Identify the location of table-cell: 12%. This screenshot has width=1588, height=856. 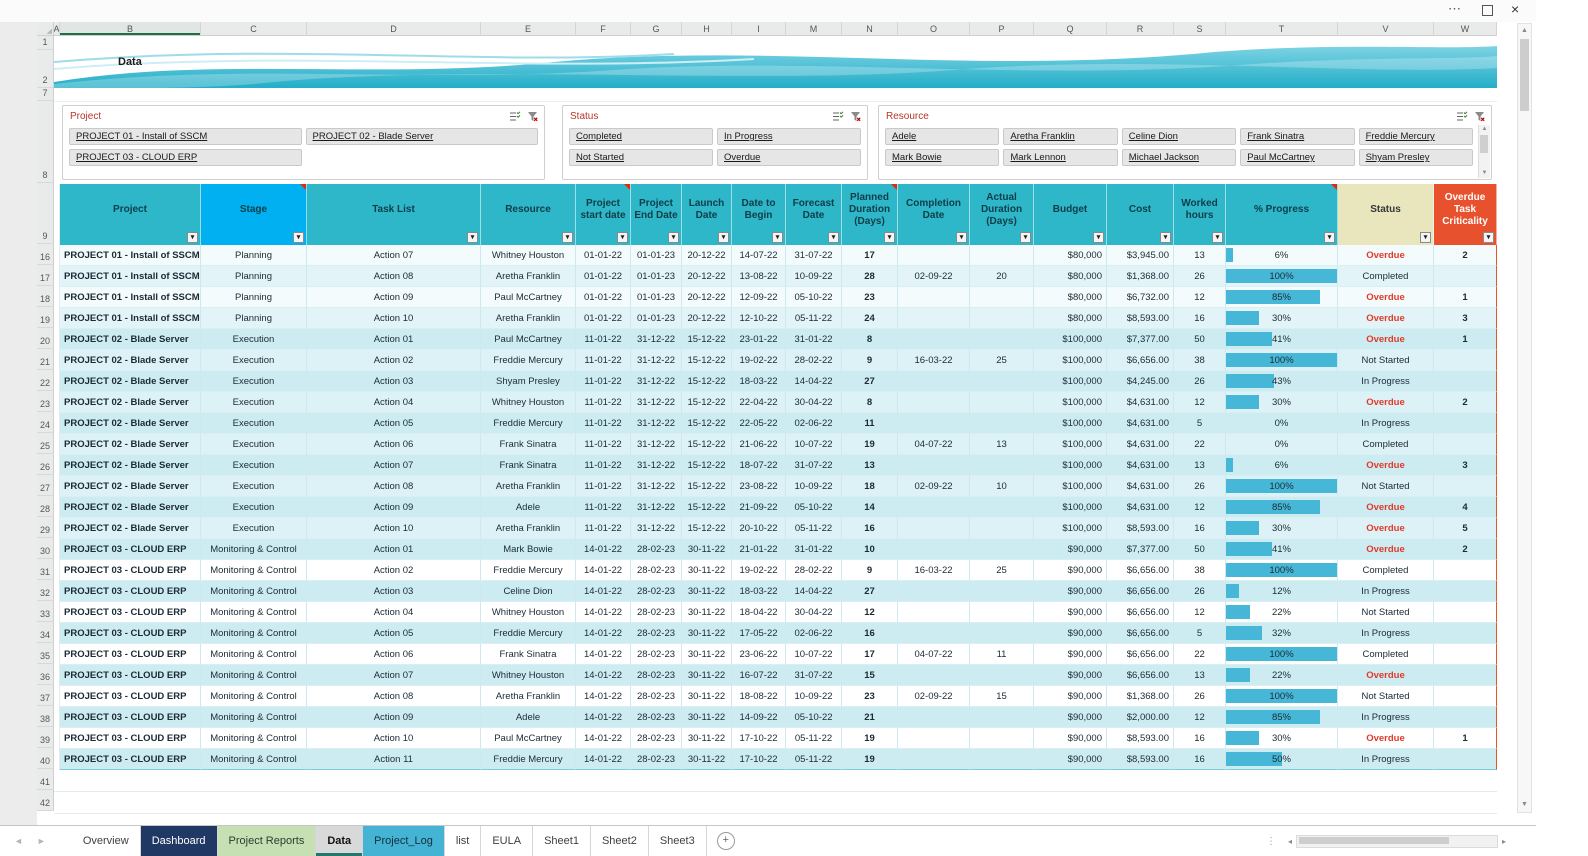
(1282, 591).